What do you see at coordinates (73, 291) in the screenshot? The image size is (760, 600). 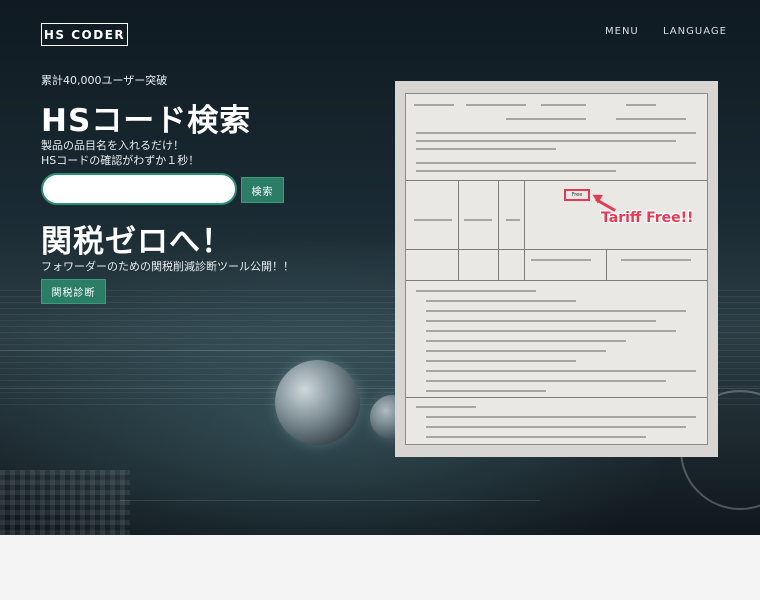 I see `tariff-diagnosis-button: 関税診断` at bounding box center [73, 291].